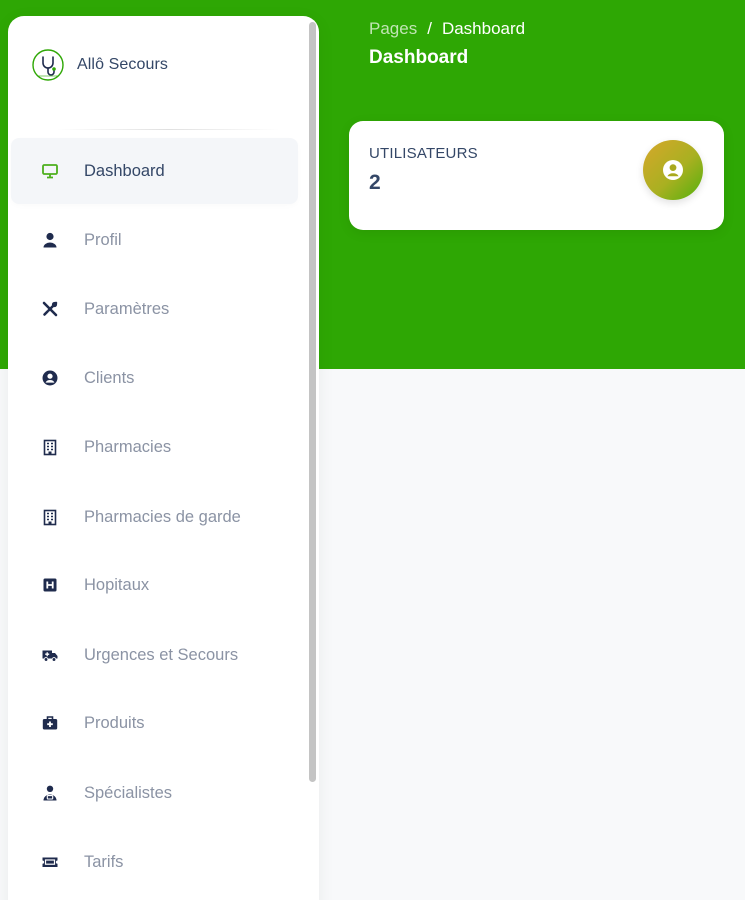 This screenshot has width=745, height=900. What do you see at coordinates (48, 65) in the screenshot?
I see `stethoscope-logo-icon` at bounding box center [48, 65].